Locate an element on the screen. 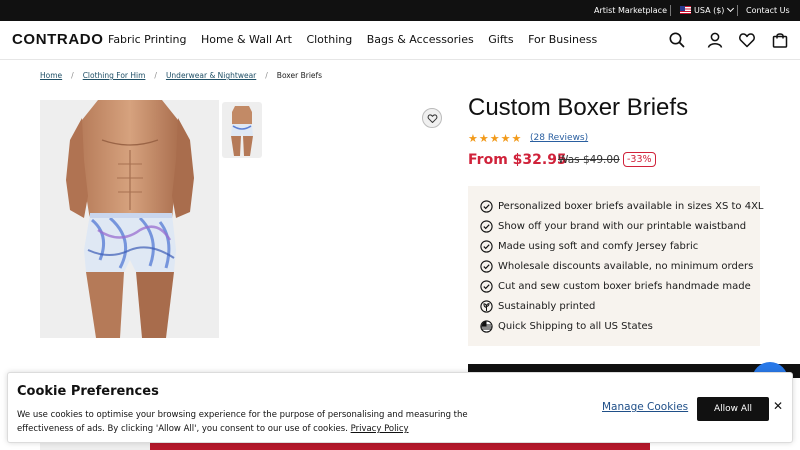  top-utility-bar: Artist Marketplace USA ($) Contact Us is located at coordinates (400, 10).